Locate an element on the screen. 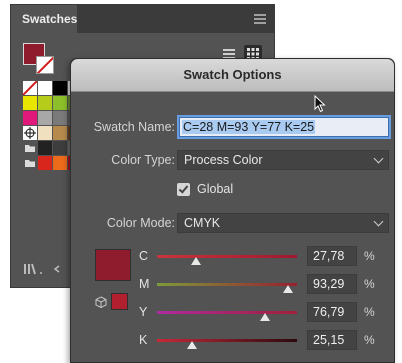 This screenshot has width=402, height=363. library-icon is located at coordinates (43, 269).